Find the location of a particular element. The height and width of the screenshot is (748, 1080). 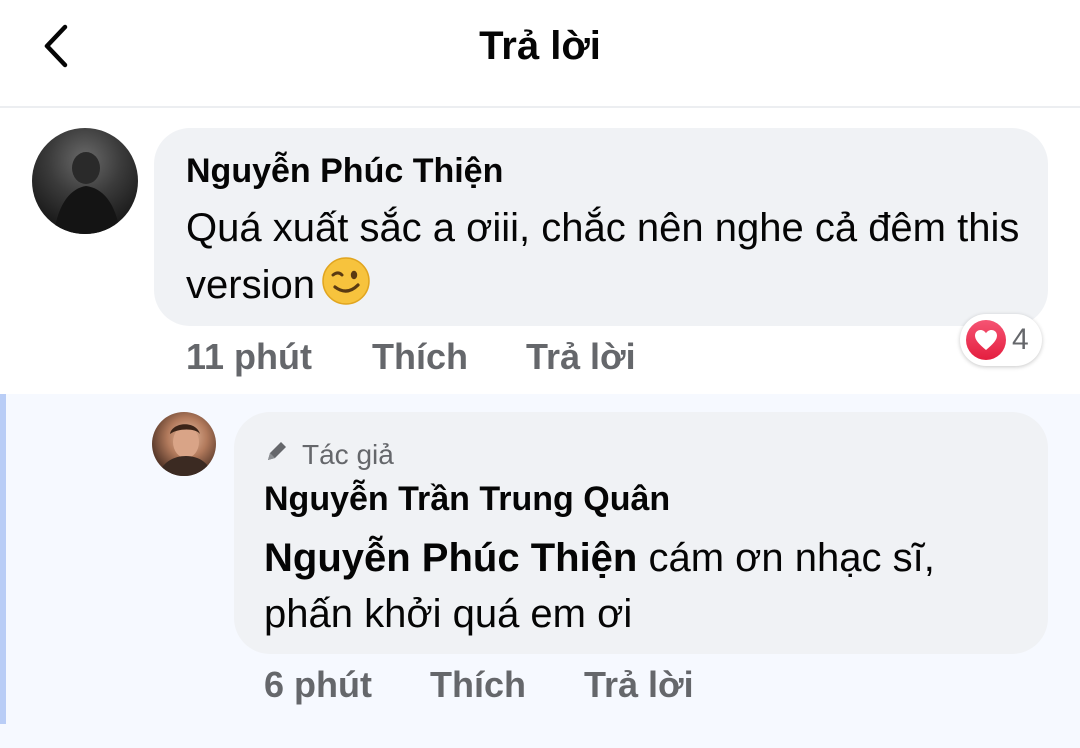

reply-timestamp: 6 phút is located at coordinates (318, 684).